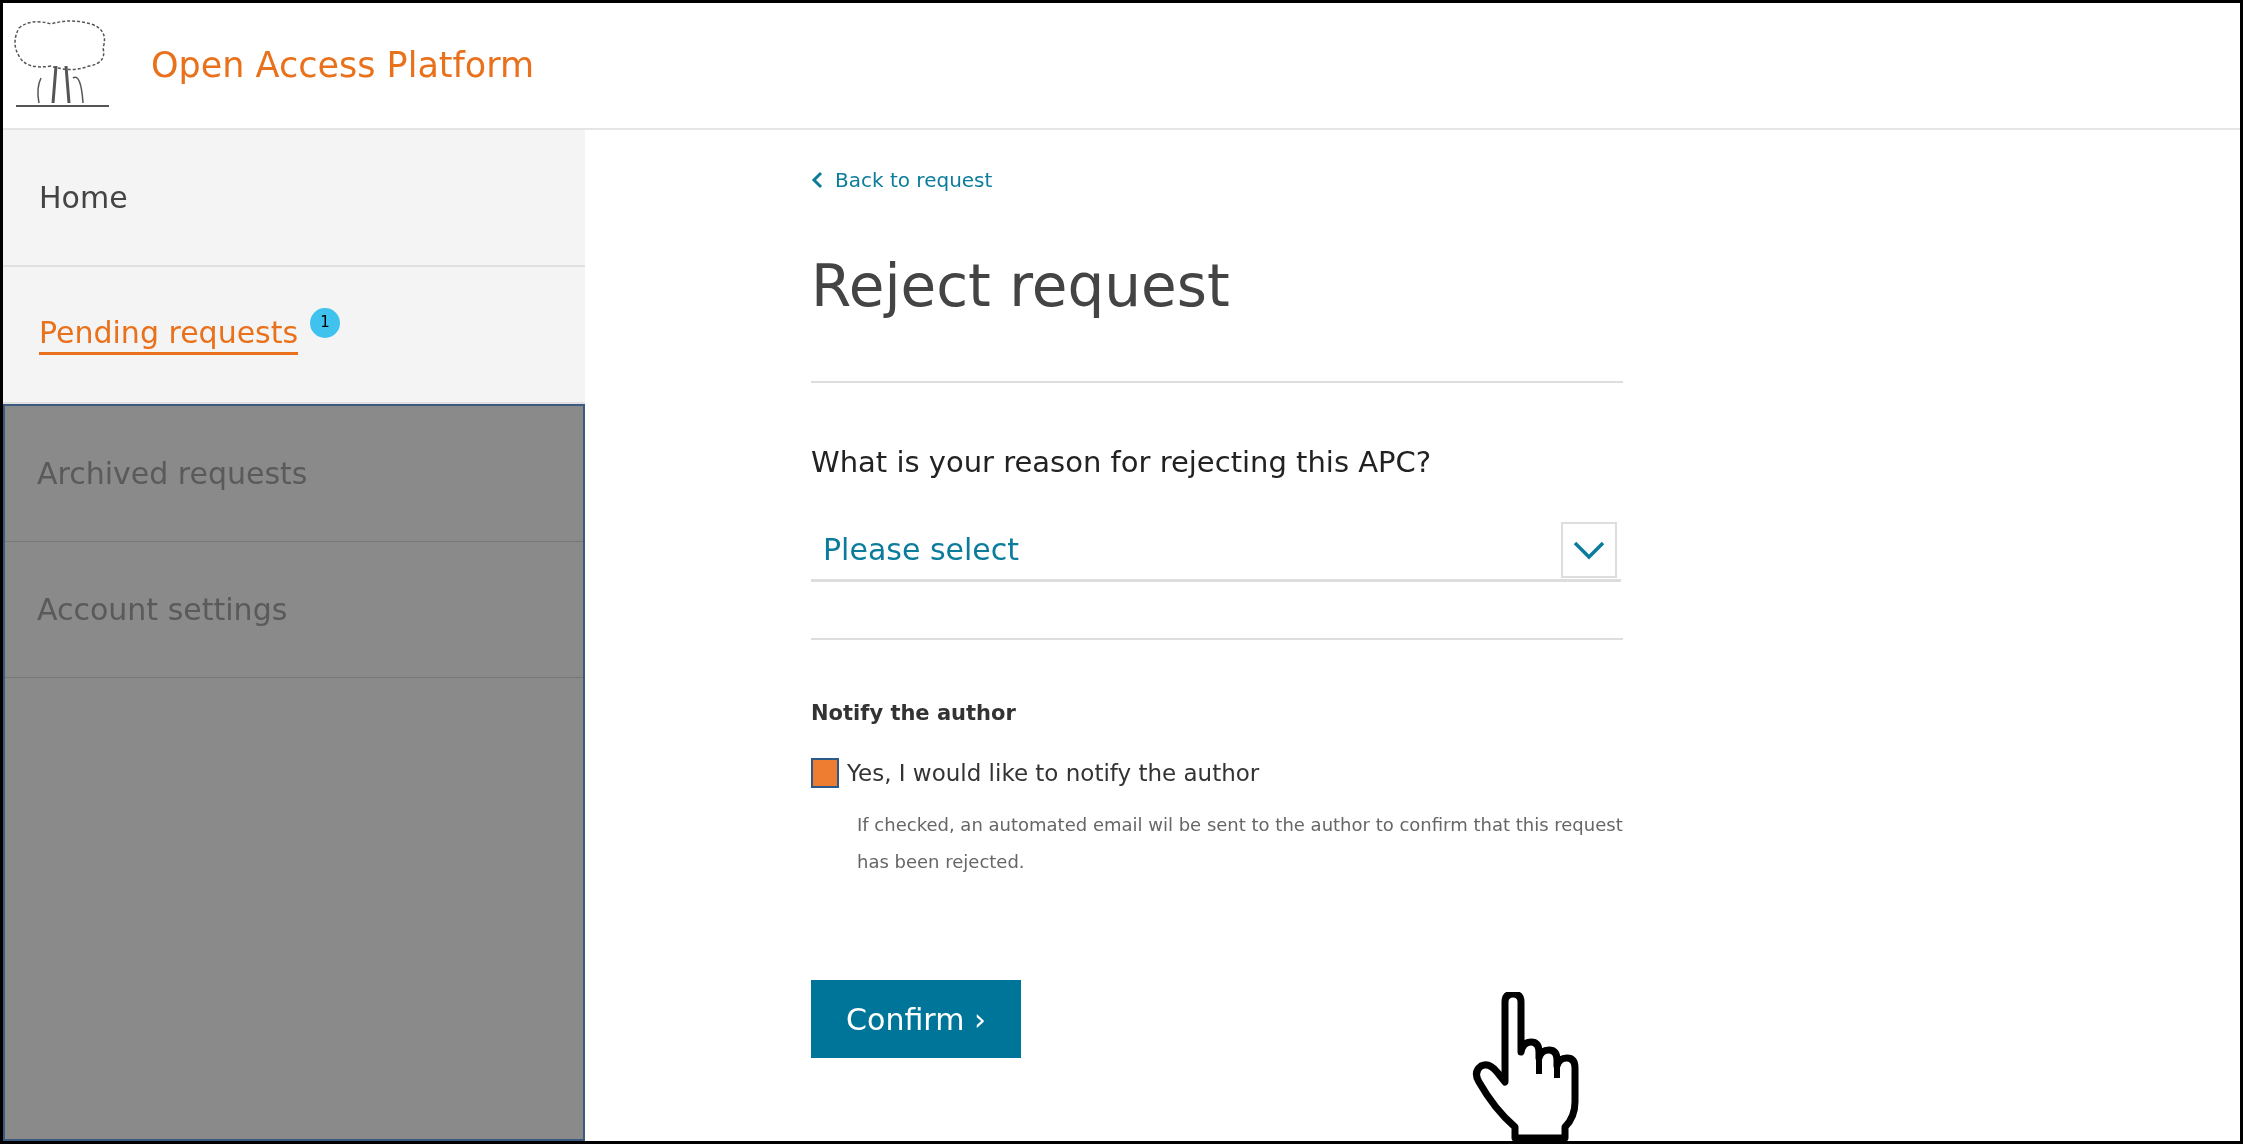 This screenshot has height=1144, width=2243. I want to click on page-title: Reject request, so click(1021, 286).